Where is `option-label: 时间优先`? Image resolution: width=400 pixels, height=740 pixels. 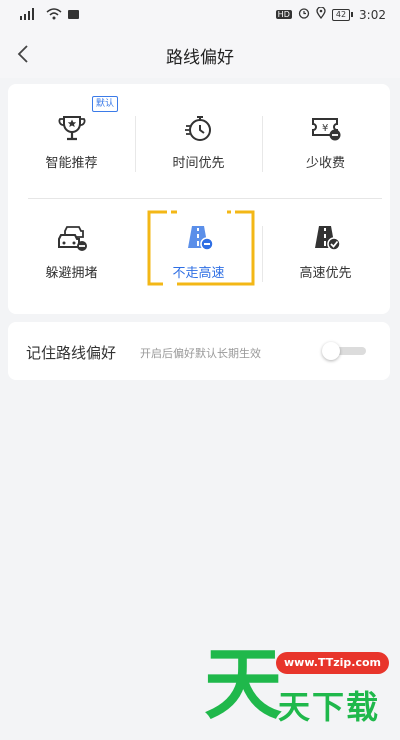 option-label: 时间优先 is located at coordinates (198, 163).